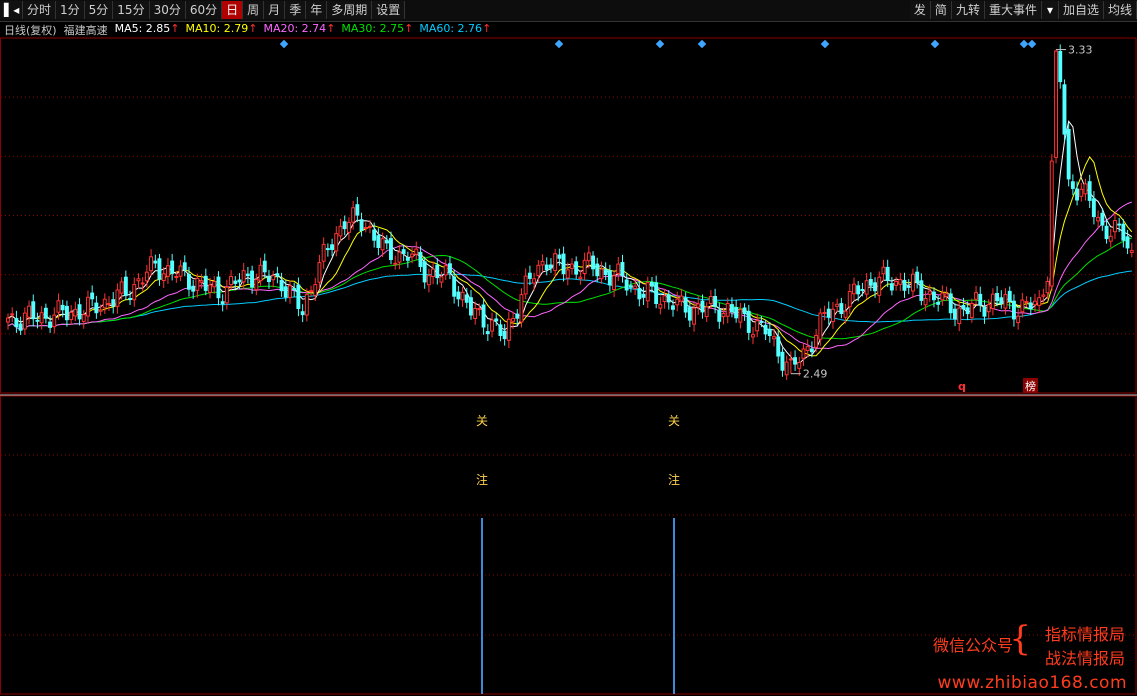 The width and height of the screenshot is (1137, 696). Describe the element at coordinates (482, 479) in the screenshot. I see `signal-char-zhu-0: 注` at that location.